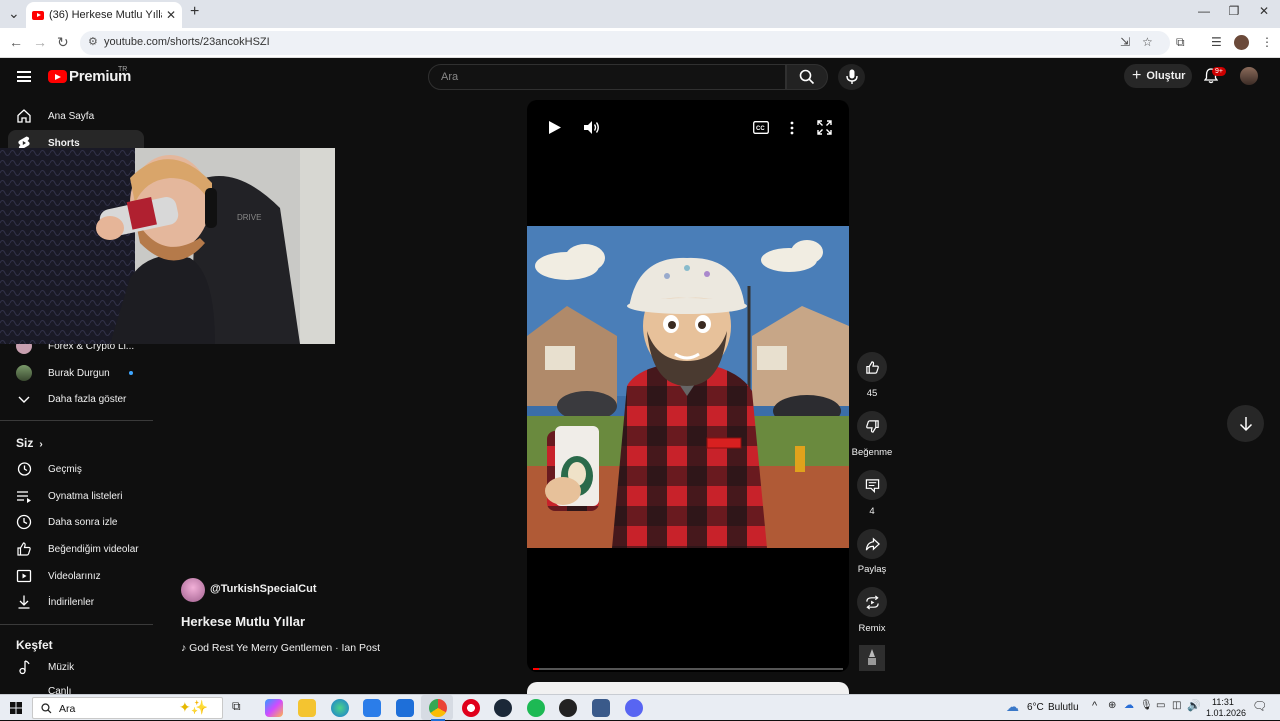 Image resolution: width=1280 pixels, height=721 pixels. What do you see at coordinates (851, 77) in the screenshot?
I see `voice-search-button` at bounding box center [851, 77].